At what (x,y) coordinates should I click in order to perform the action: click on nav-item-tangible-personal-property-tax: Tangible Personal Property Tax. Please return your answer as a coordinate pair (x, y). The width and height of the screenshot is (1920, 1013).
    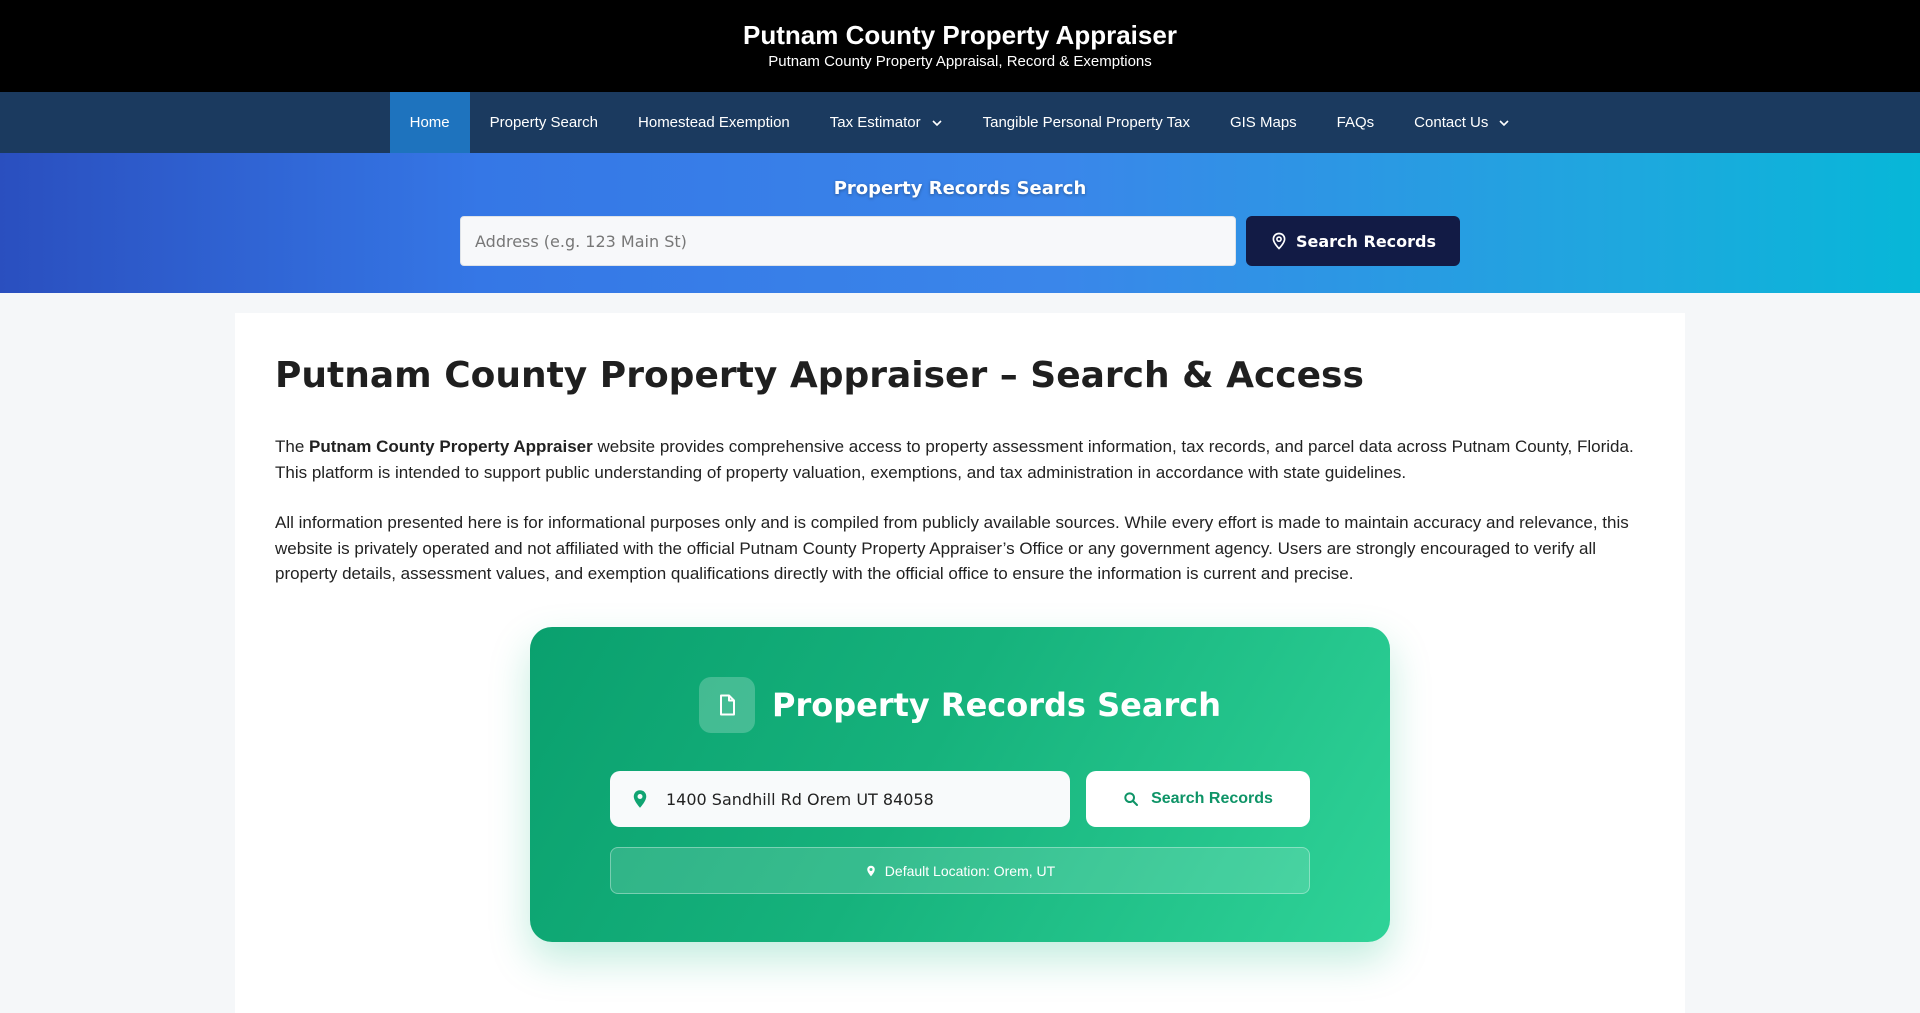
    Looking at the image, I should click on (1086, 122).